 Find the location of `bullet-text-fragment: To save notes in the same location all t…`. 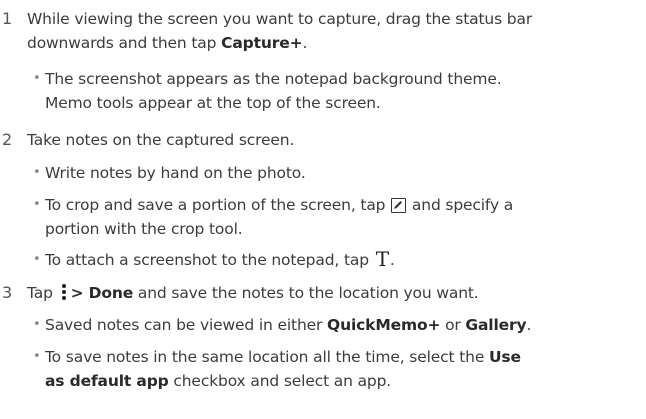

bullet-text-fragment: To save notes in the same location all t… is located at coordinates (267, 357).